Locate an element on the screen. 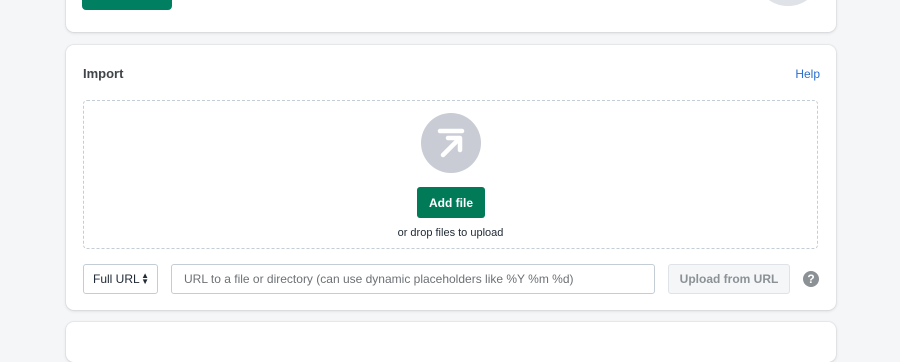 This screenshot has height=362, width=900. add-file-button: Add file is located at coordinates (451, 202).